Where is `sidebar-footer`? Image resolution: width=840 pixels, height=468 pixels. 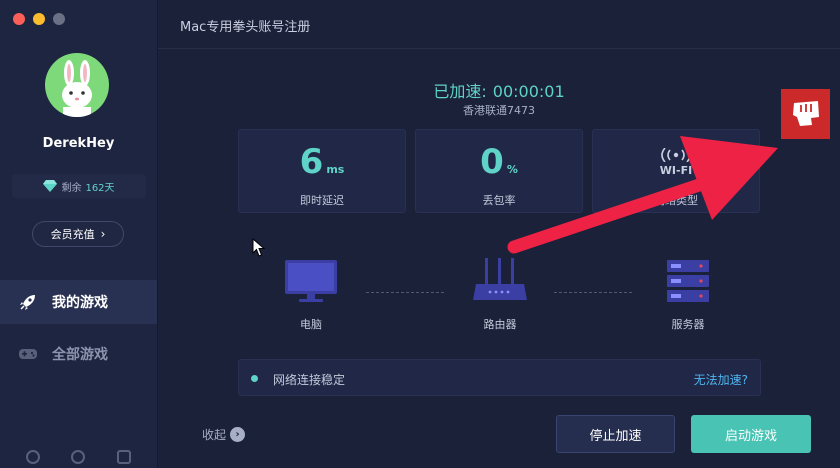
sidebar-footer is located at coordinates (78, 457).